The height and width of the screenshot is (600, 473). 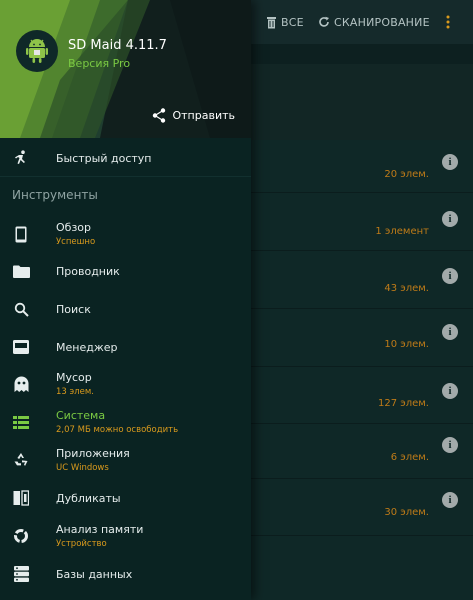 I want to click on divider, so click(x=125, y=176).